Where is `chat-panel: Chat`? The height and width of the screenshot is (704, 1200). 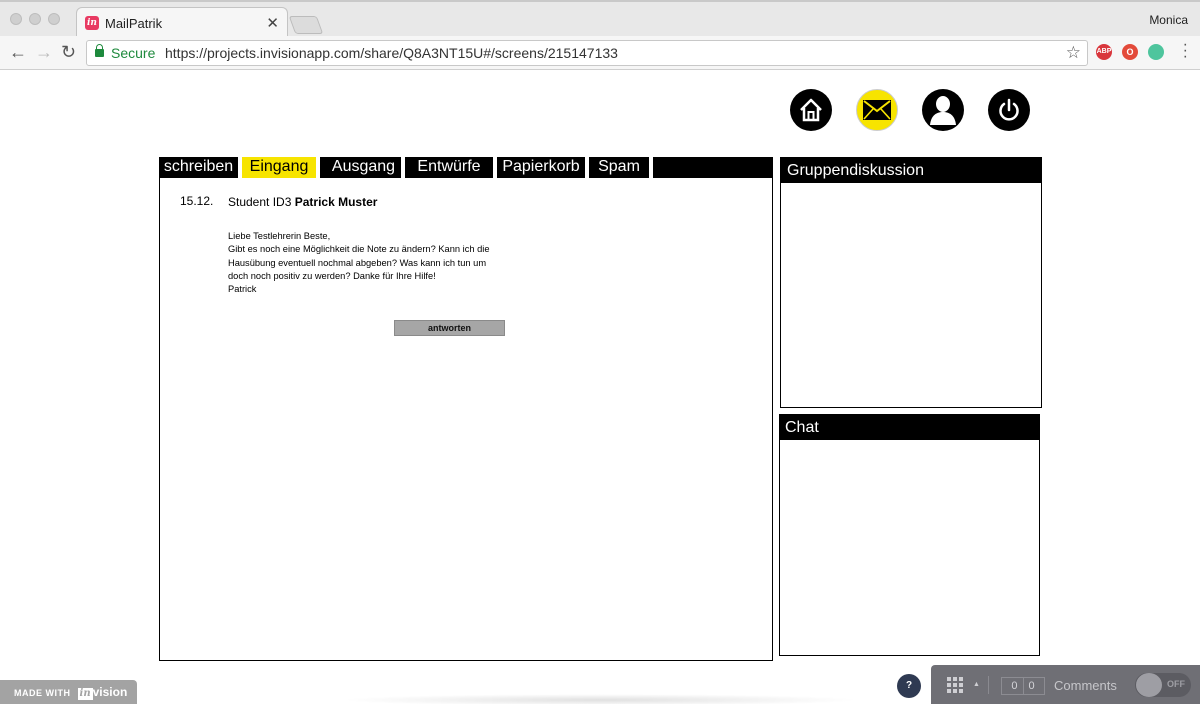 chat-panel: Chat is located at coordinates (909, 535).